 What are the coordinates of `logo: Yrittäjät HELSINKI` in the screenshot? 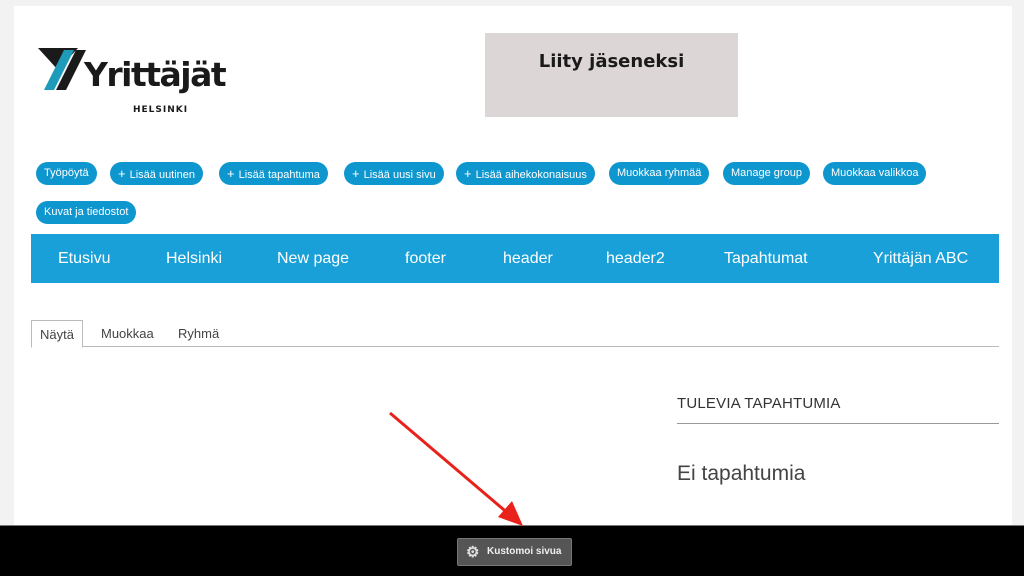 It's located at (133, 84).